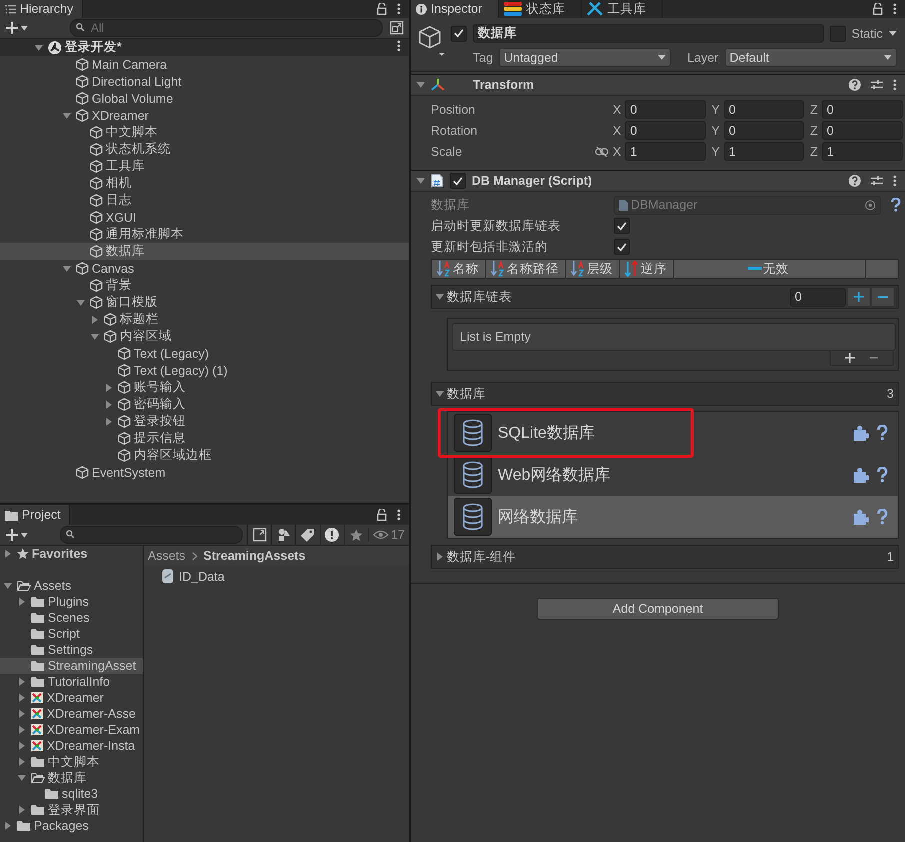 The width and height of the screenshot is (905, 842). I want to click on label-icon, so click(308, 535).